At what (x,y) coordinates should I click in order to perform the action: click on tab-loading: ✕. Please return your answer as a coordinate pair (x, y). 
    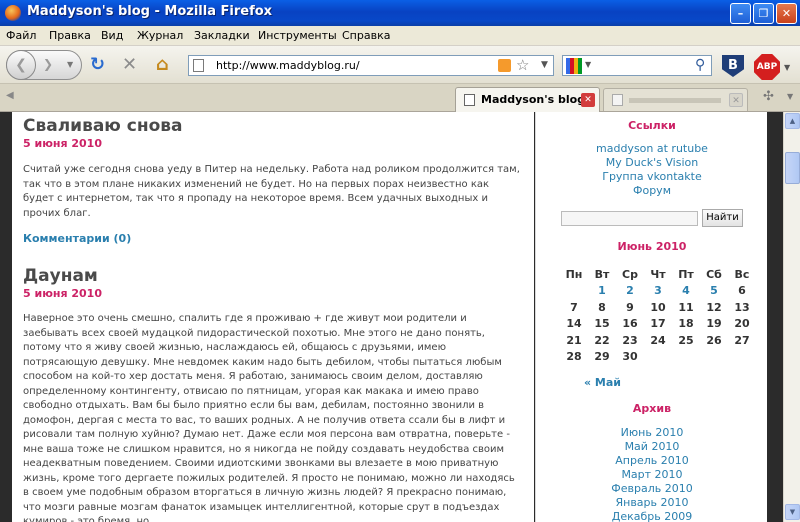
    Looking at the image, I should click on (675, 99).